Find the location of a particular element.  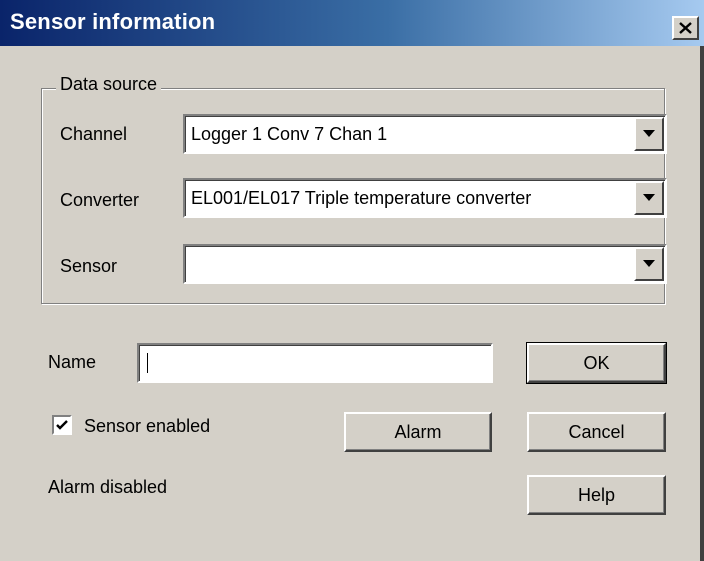

alarm-status-text: Alarm disabled is located at coordinates (108, 487).